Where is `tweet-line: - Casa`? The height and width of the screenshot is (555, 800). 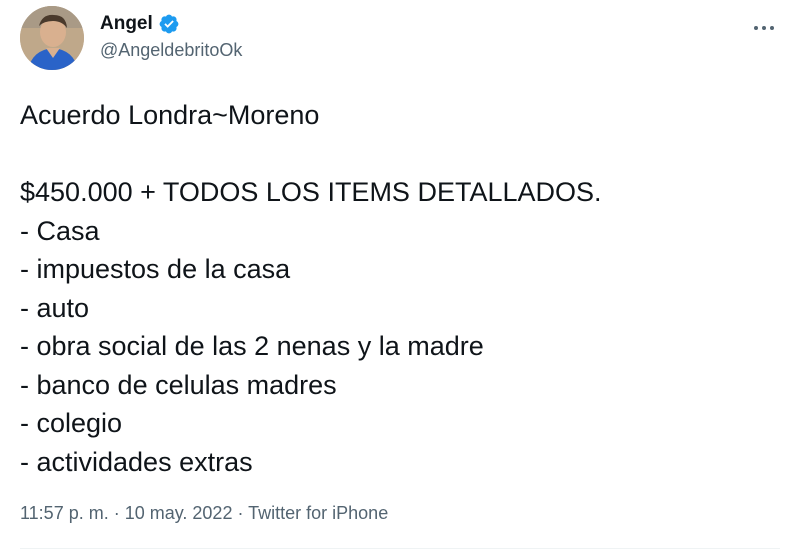
tweet-line: - Casa is located at coordinates (60, 230).